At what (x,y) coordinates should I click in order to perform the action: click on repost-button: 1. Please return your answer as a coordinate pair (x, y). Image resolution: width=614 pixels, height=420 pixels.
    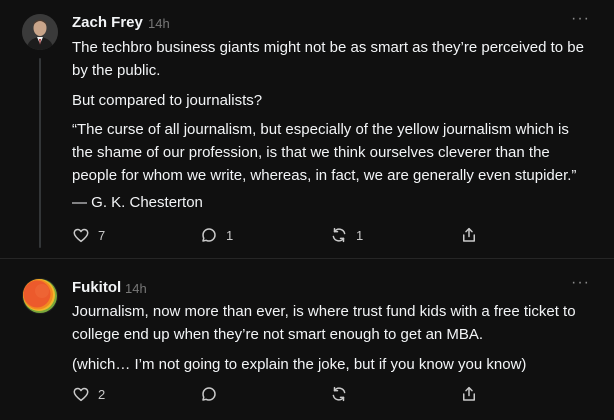
    Looking at the image, I should click on (346, 235).